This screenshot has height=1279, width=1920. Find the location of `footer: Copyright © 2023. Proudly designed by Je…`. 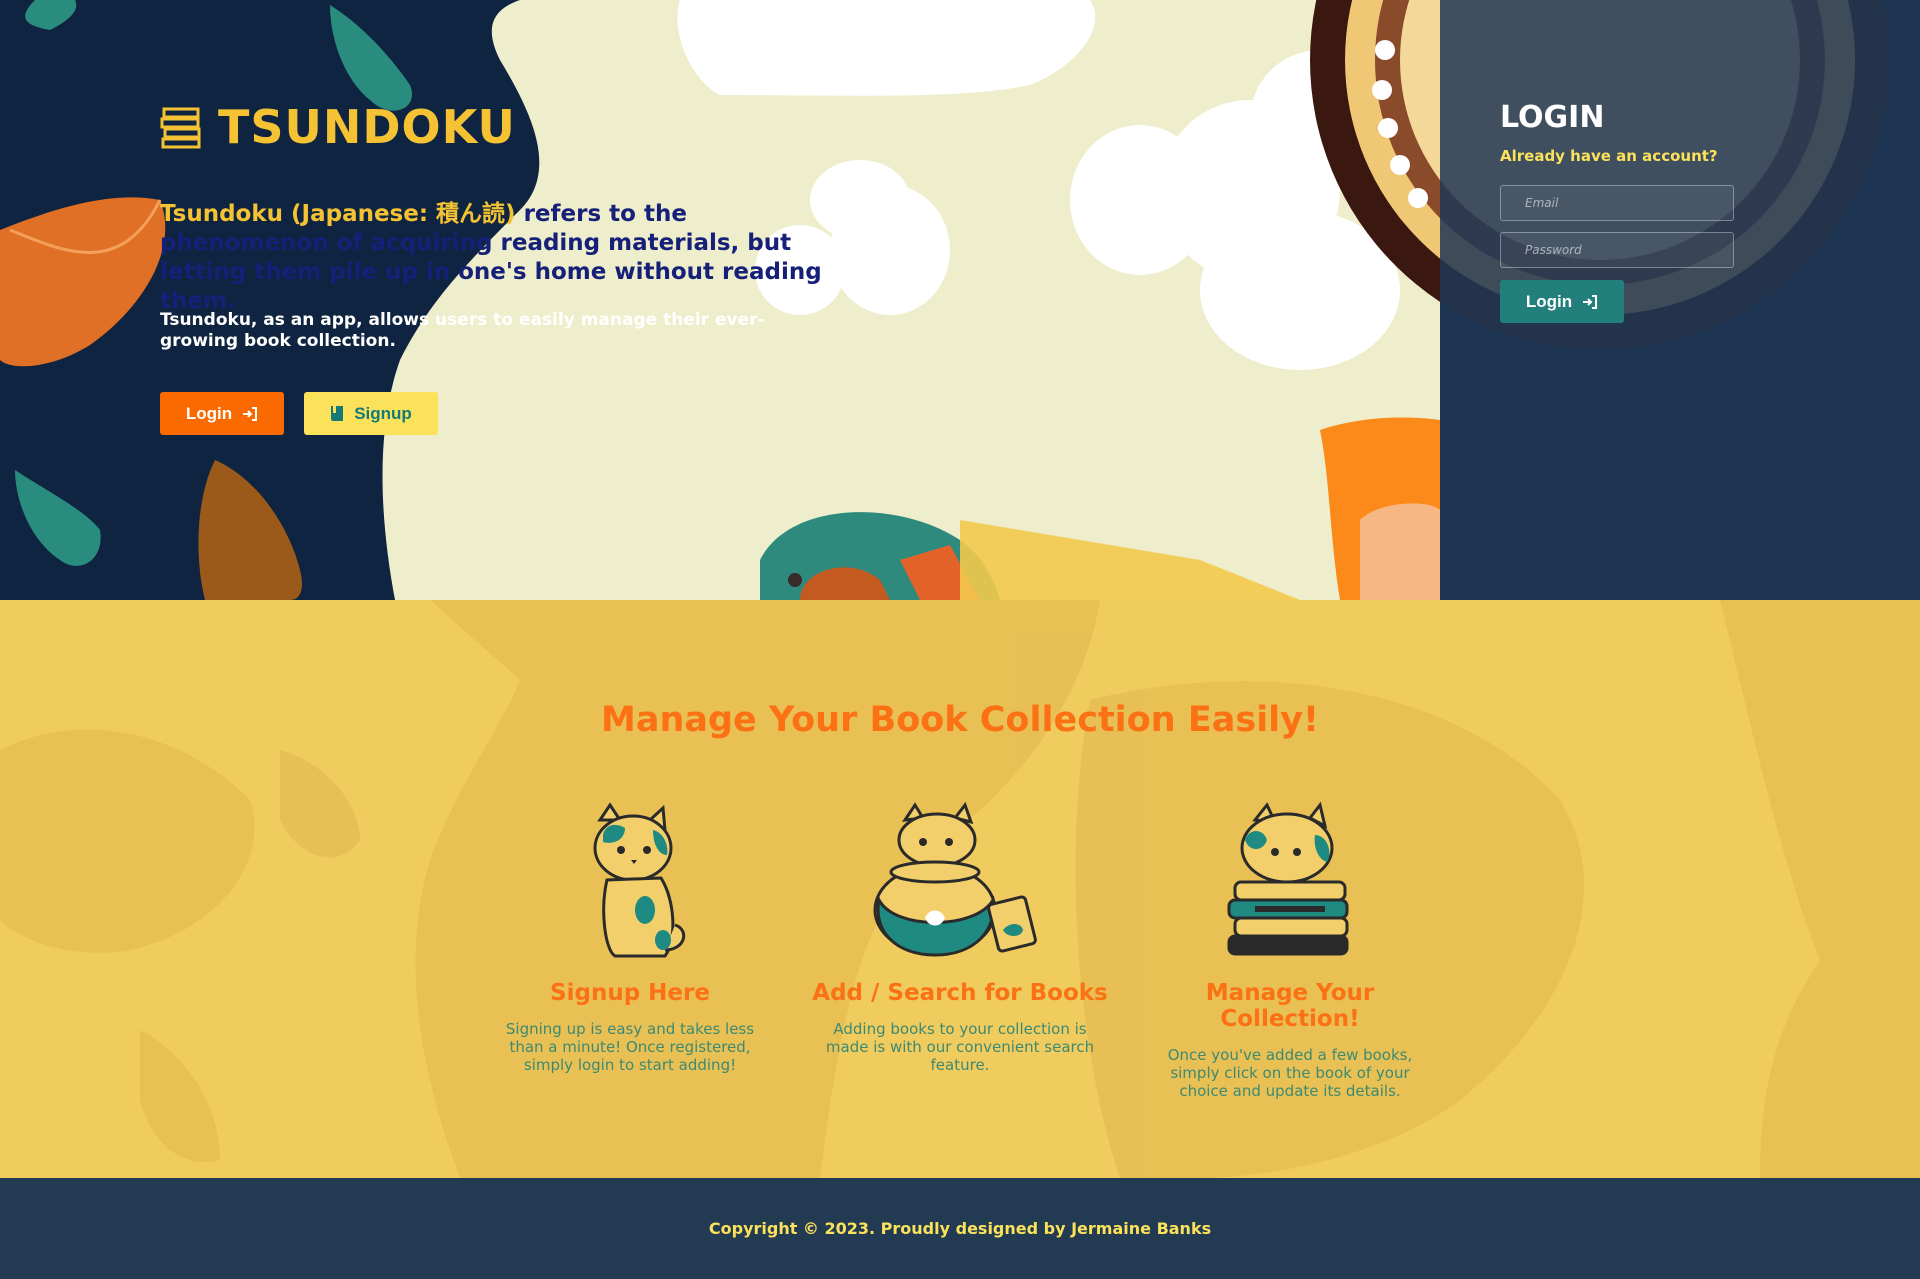

footer: Copyright © 2023. Proudly designed by Je… is located at coordinates (960, 1228).